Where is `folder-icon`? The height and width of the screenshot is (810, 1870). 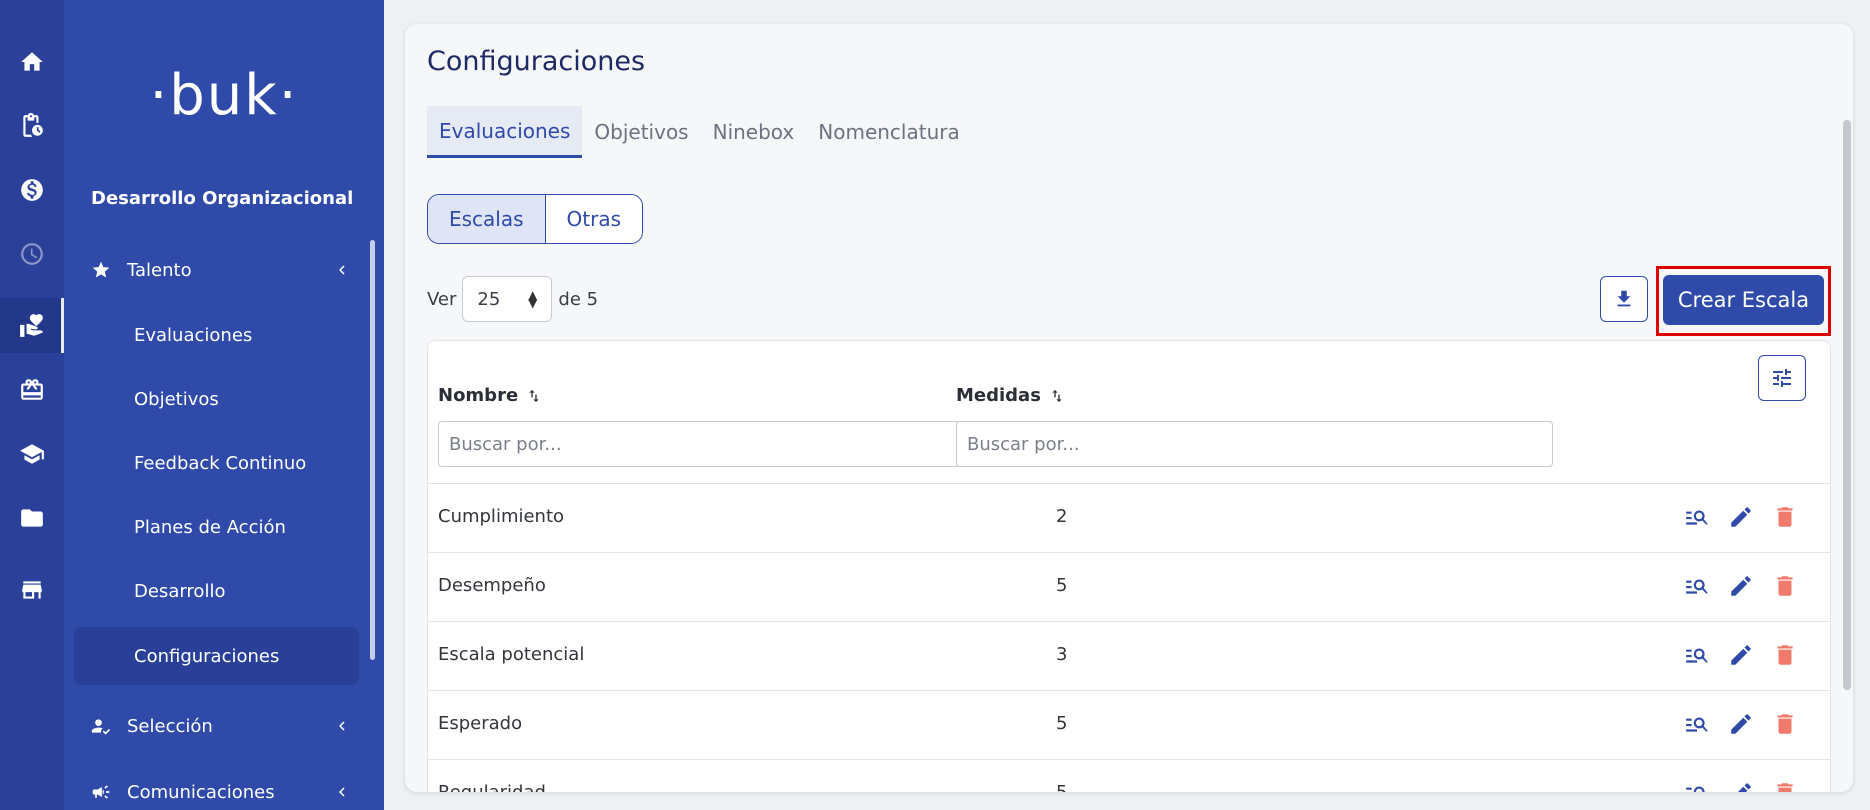
folder-icon is located at coordinates (32, 517).